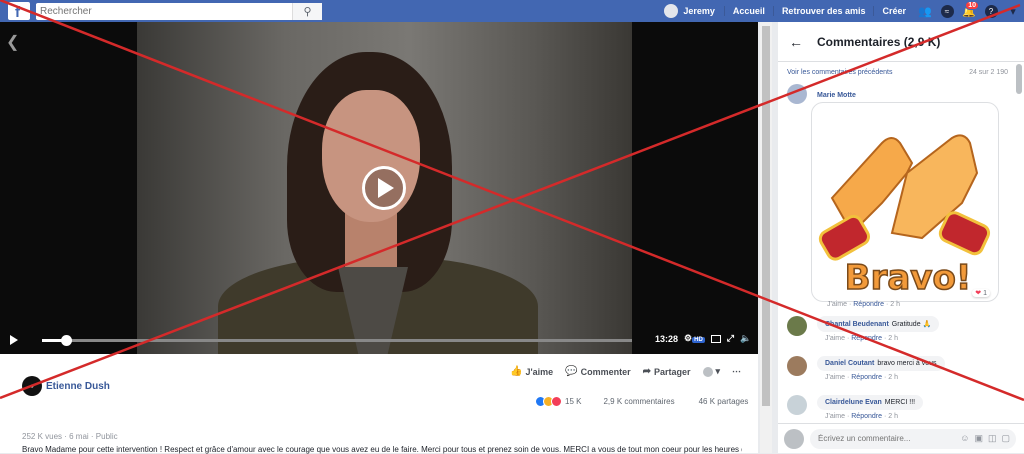  What do you see at coordinates (14, 340) in the screenshot?
I see `play-button` at bounding box center [14, 340].